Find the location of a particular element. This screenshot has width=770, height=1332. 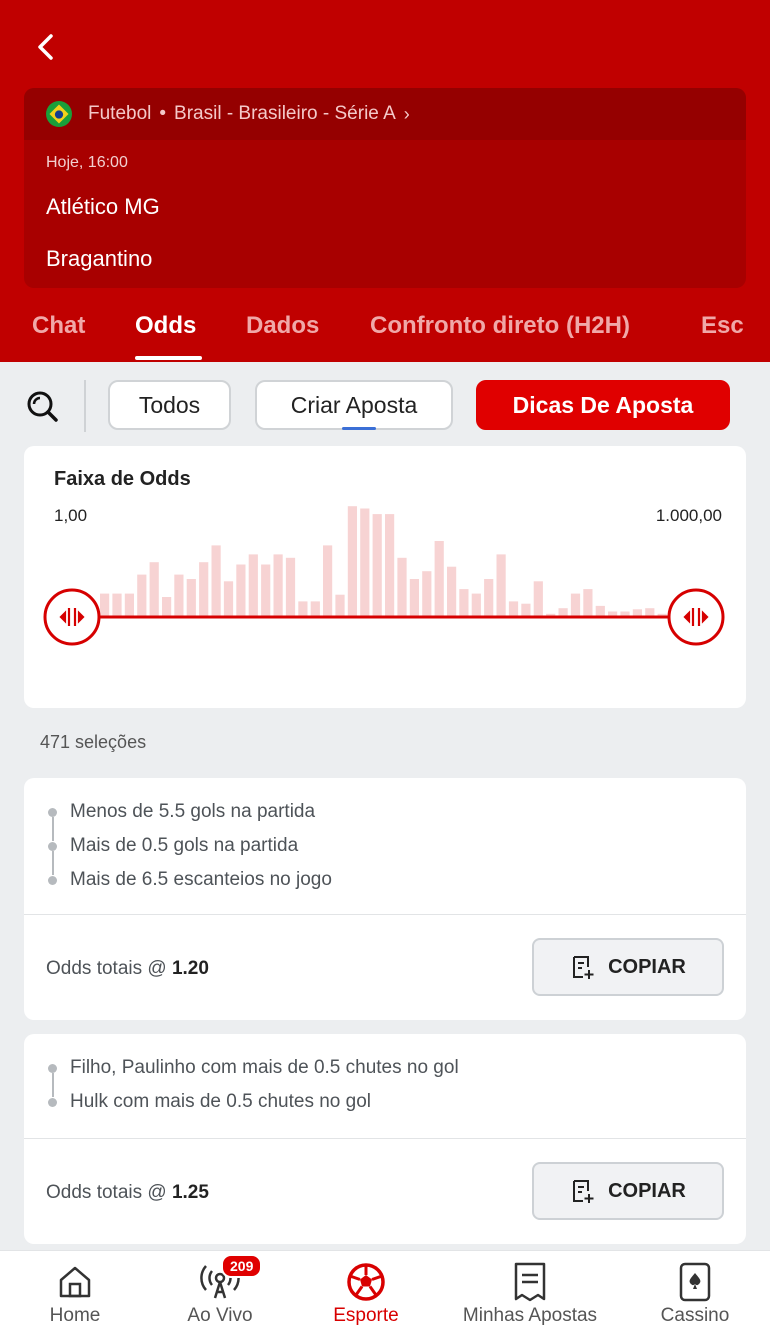

bet-slip-icon is located at coordinates (530, 1282).